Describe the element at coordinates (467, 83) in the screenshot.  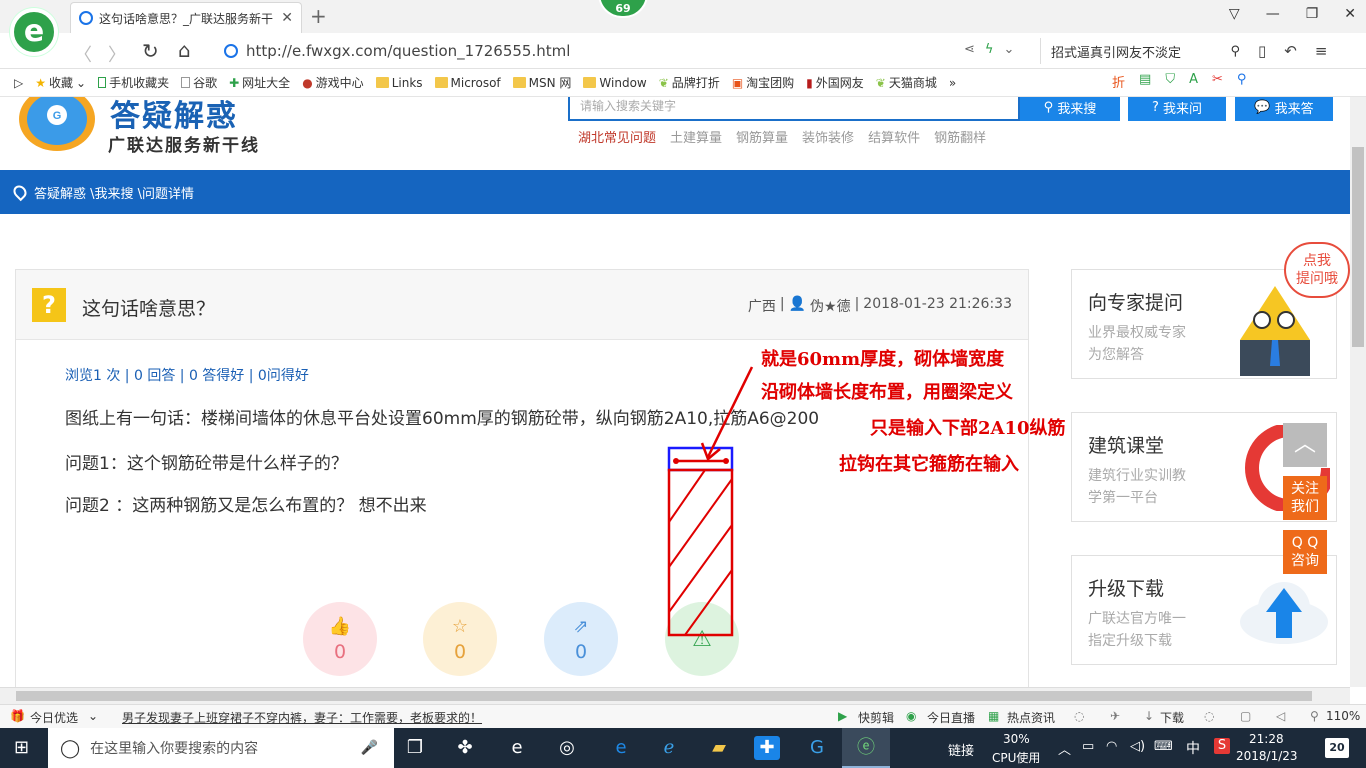
I see `bookmark-folder: Microsof` at that location.